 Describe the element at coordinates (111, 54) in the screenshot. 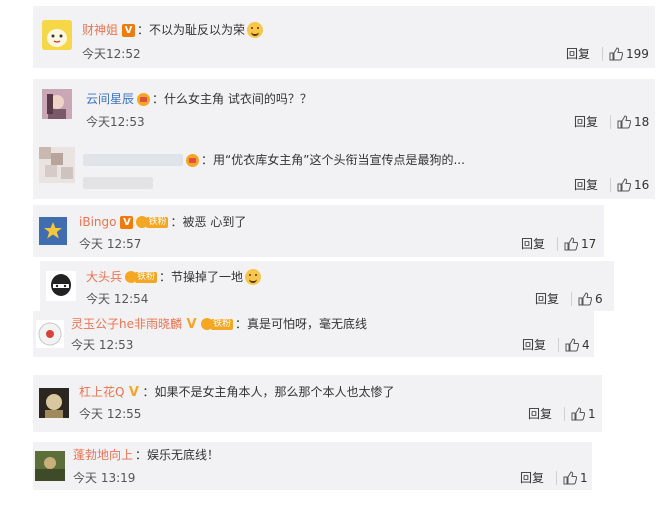

I see `timestamp: 今天12:52` at that location.